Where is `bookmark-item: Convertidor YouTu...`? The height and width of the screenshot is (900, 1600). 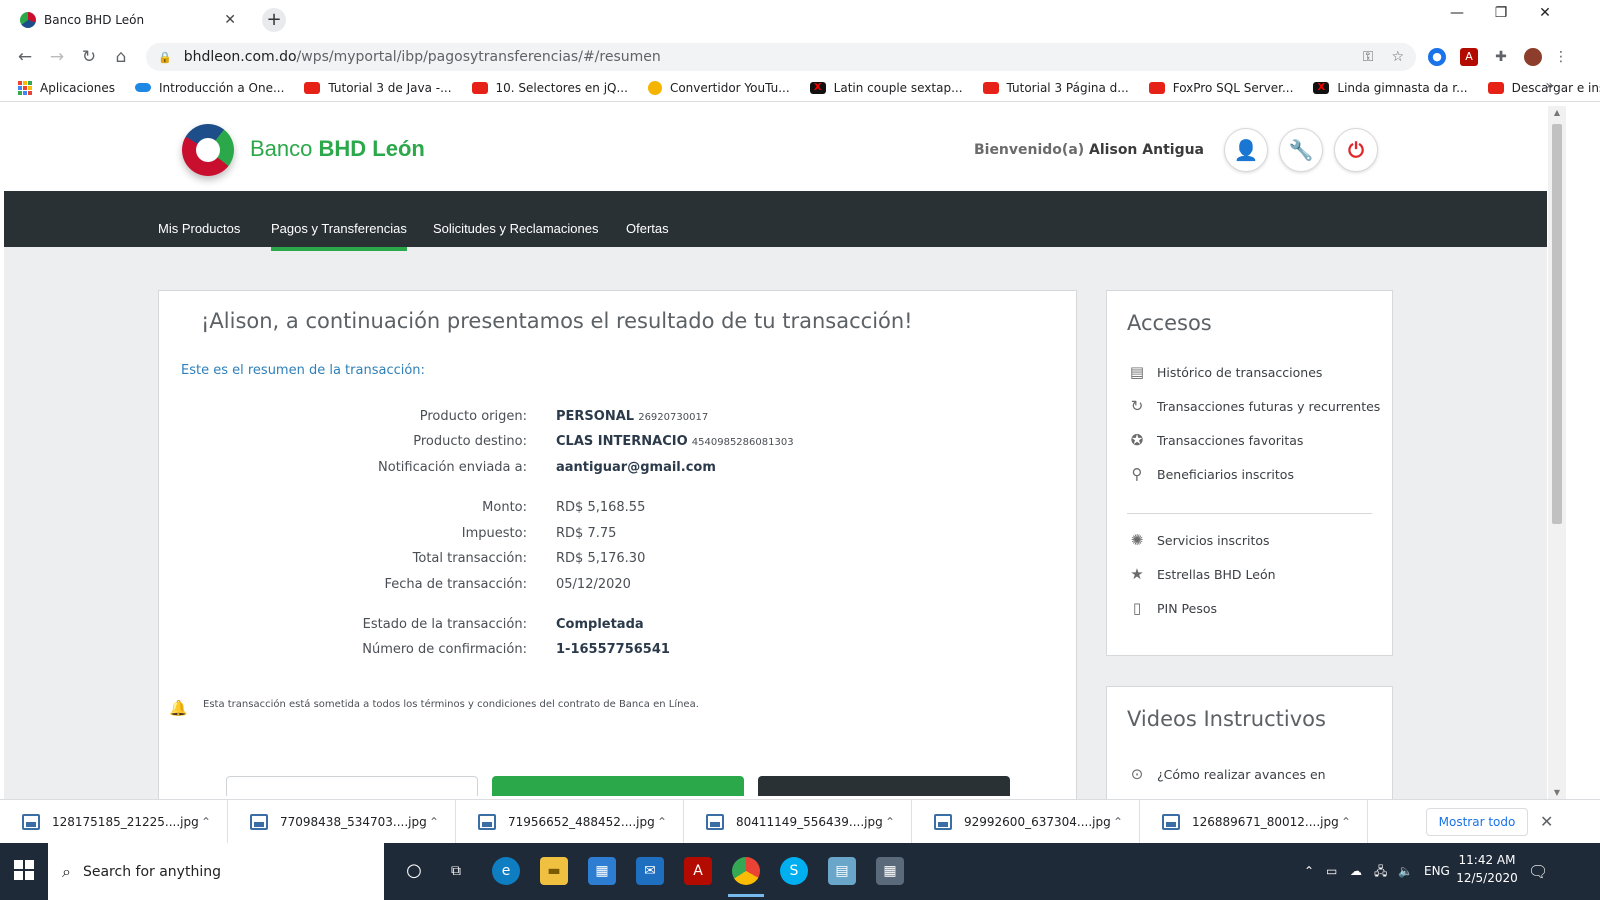 bookmark-item: Convertidor YouTu... is located at coordinates (718, 87).